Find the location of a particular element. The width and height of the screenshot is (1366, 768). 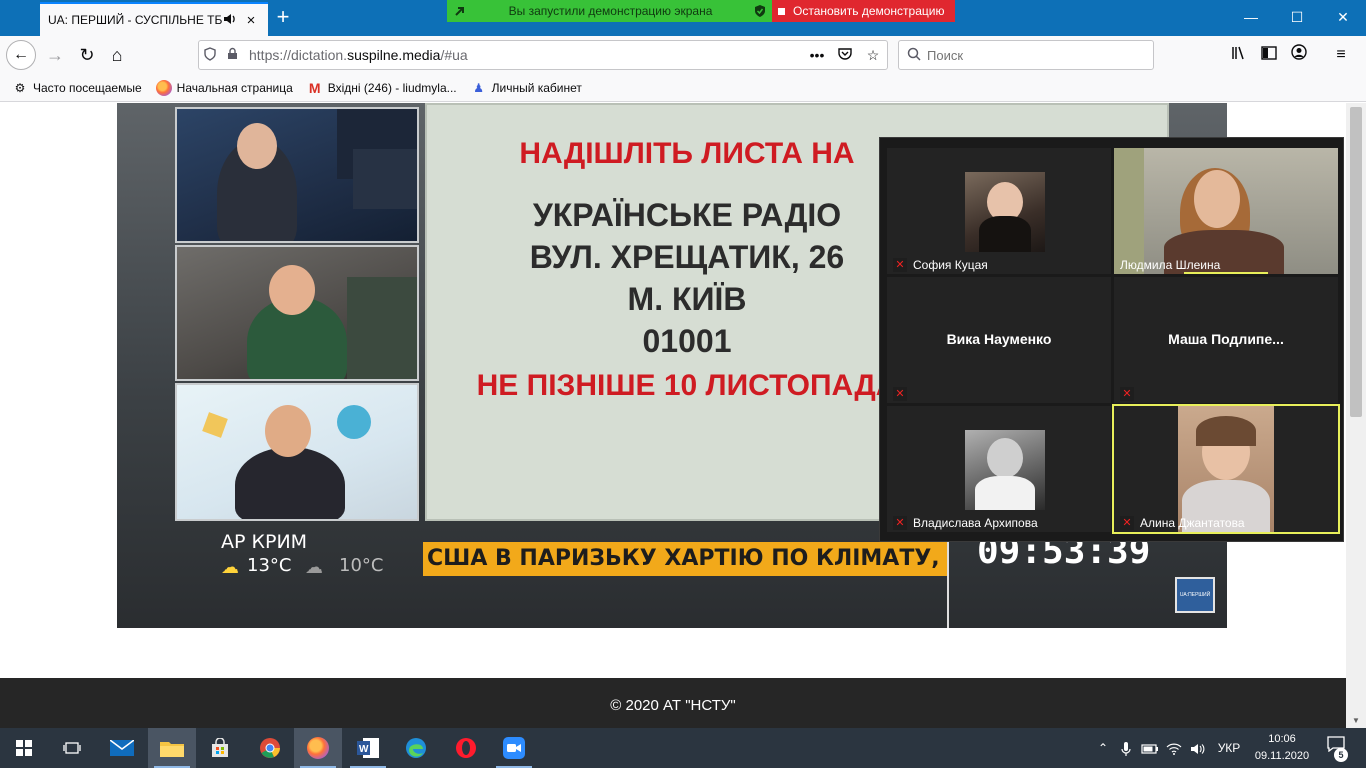

video-panel-host is located at coordinates (297, 175).